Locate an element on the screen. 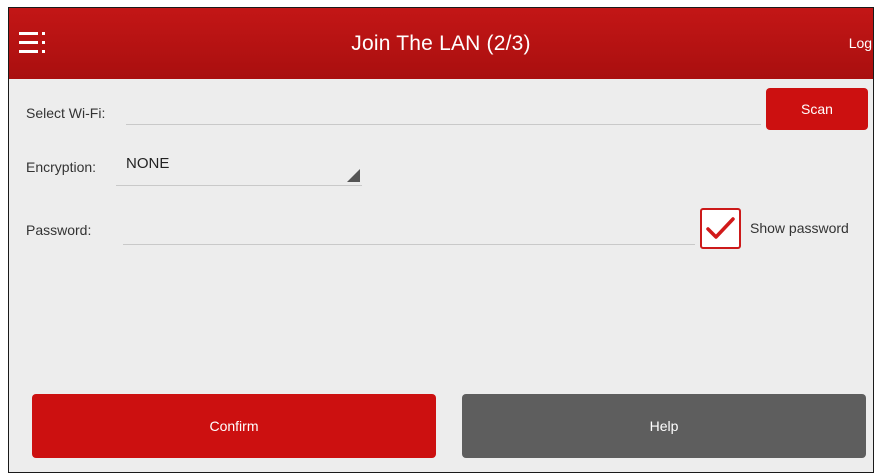  page-title: Join The LAN (2/3) is located at coordinates (441, 43).